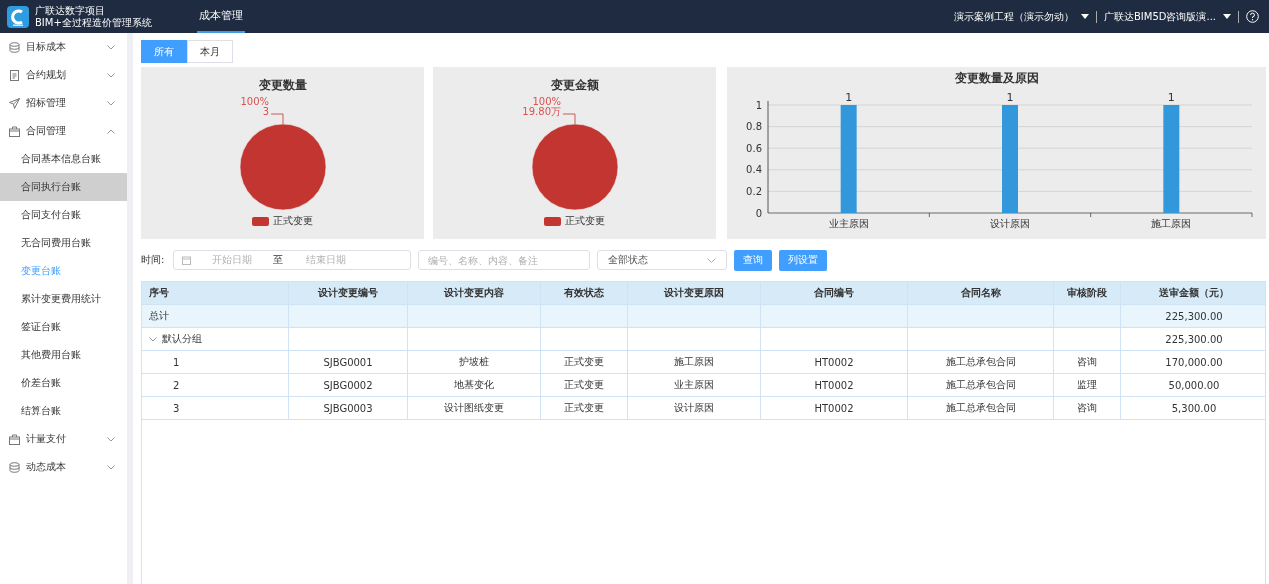 The height and width of the screenshot is (584, 1269). What do you see at coordinates (753, 191) in the screenshot?
I see `tick-label: 0.2` at bounding box center [753, 191].